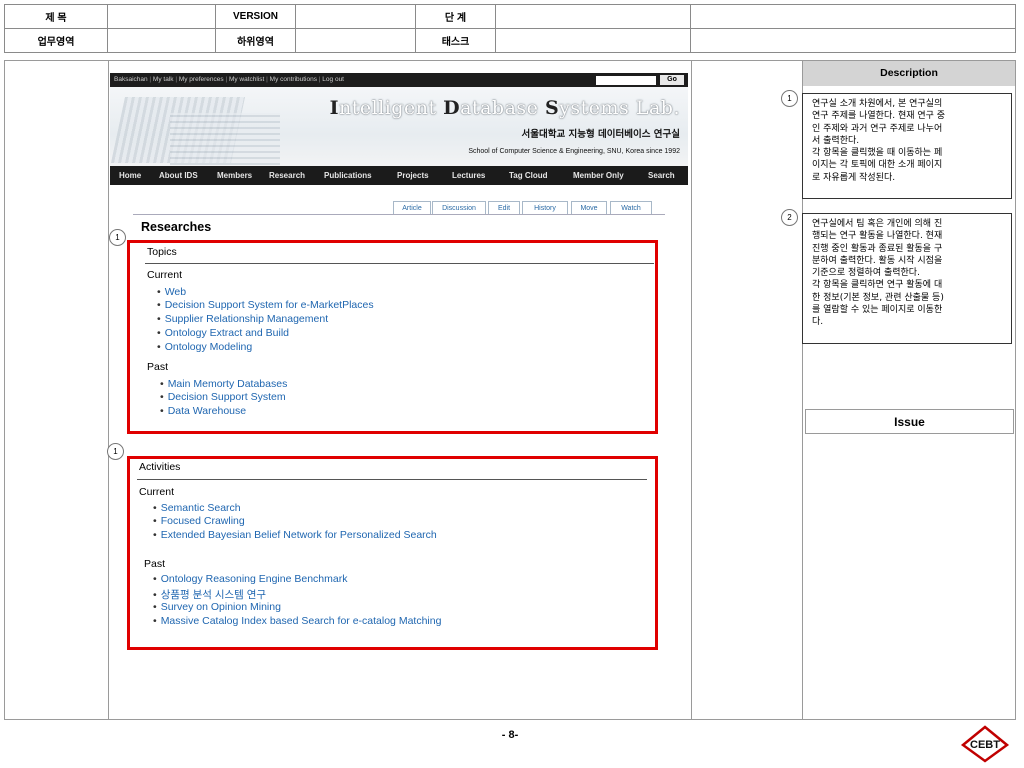  I want to click on version-value, so click(355, 16).